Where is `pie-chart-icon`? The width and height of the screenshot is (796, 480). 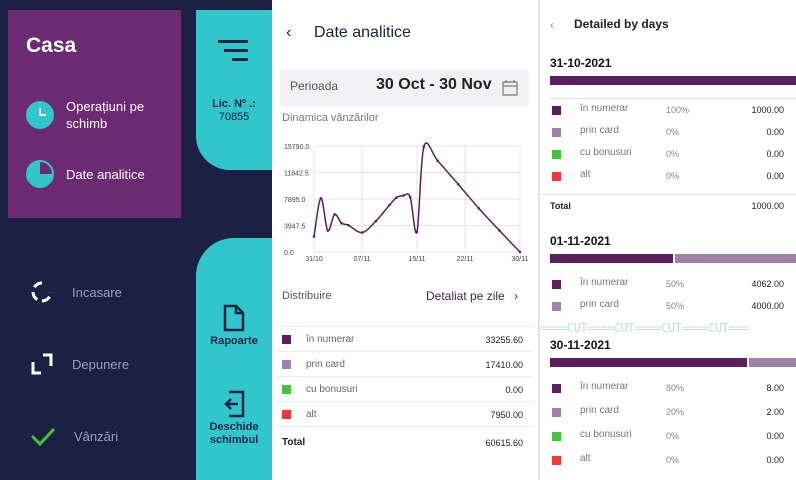 pie-chart-icon is located at coordinates (40, 174).